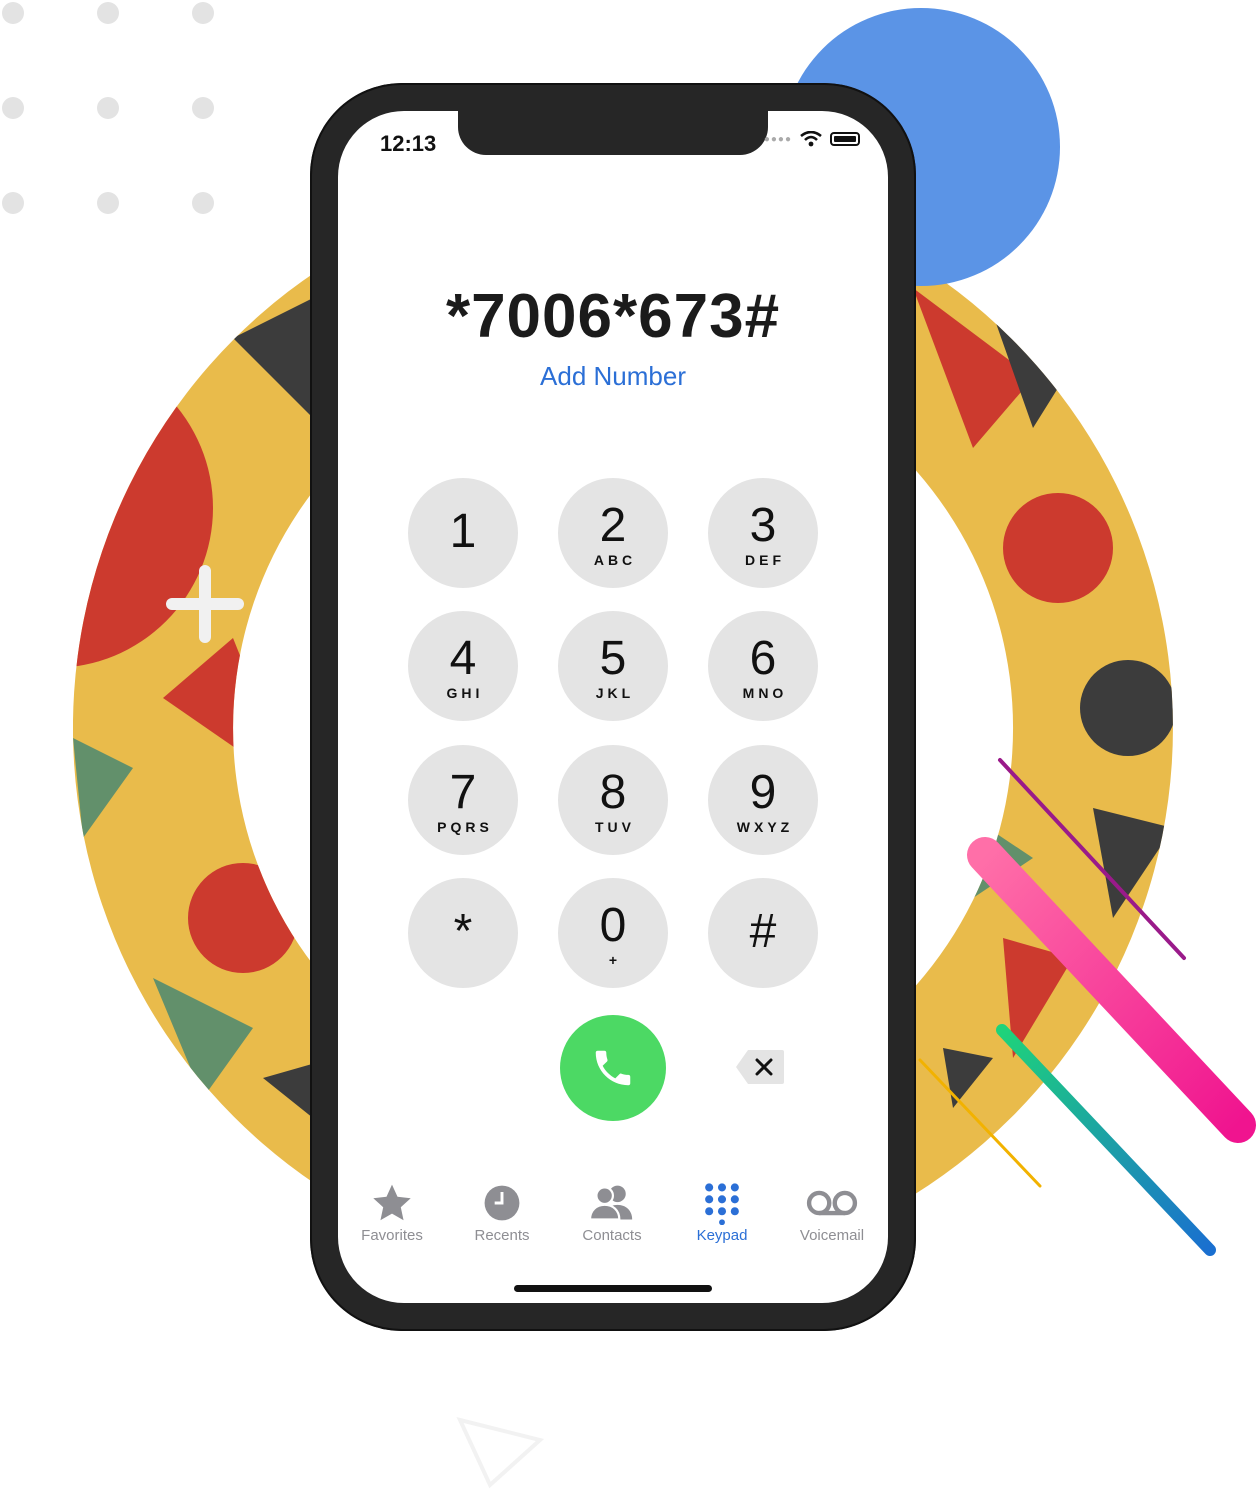  Describe the element at coordinates (613, 800) in the screenshot. I see `key-8: 8 TUV` at that location.